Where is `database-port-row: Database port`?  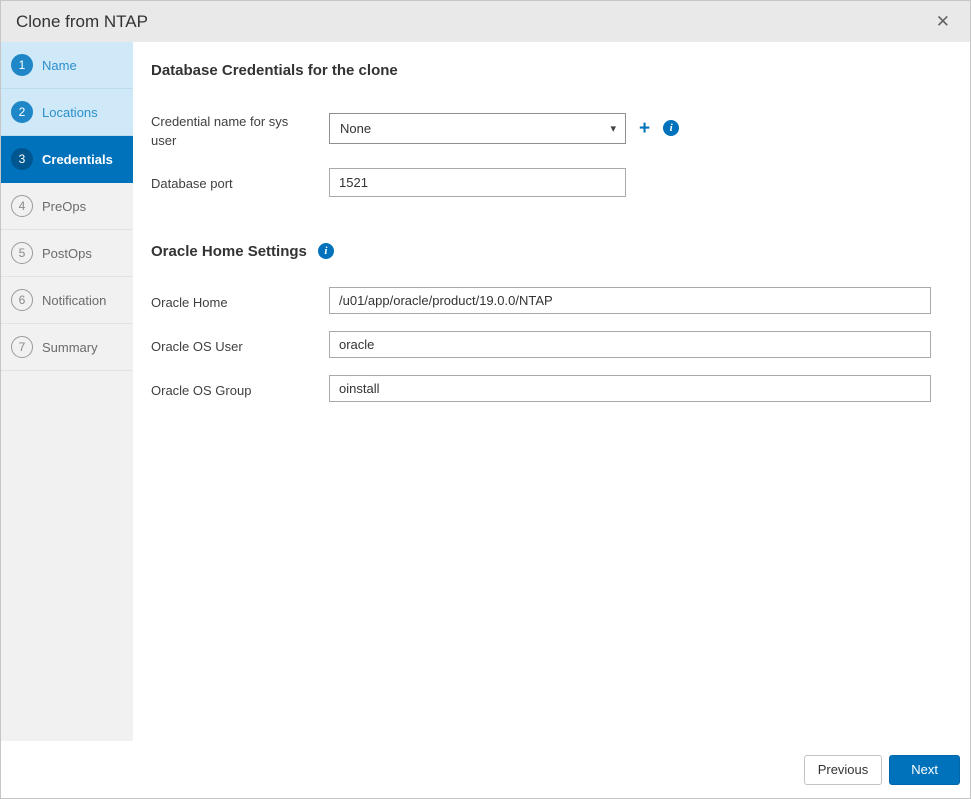 database-port-row: Database port is located at coordinates (540, 182).